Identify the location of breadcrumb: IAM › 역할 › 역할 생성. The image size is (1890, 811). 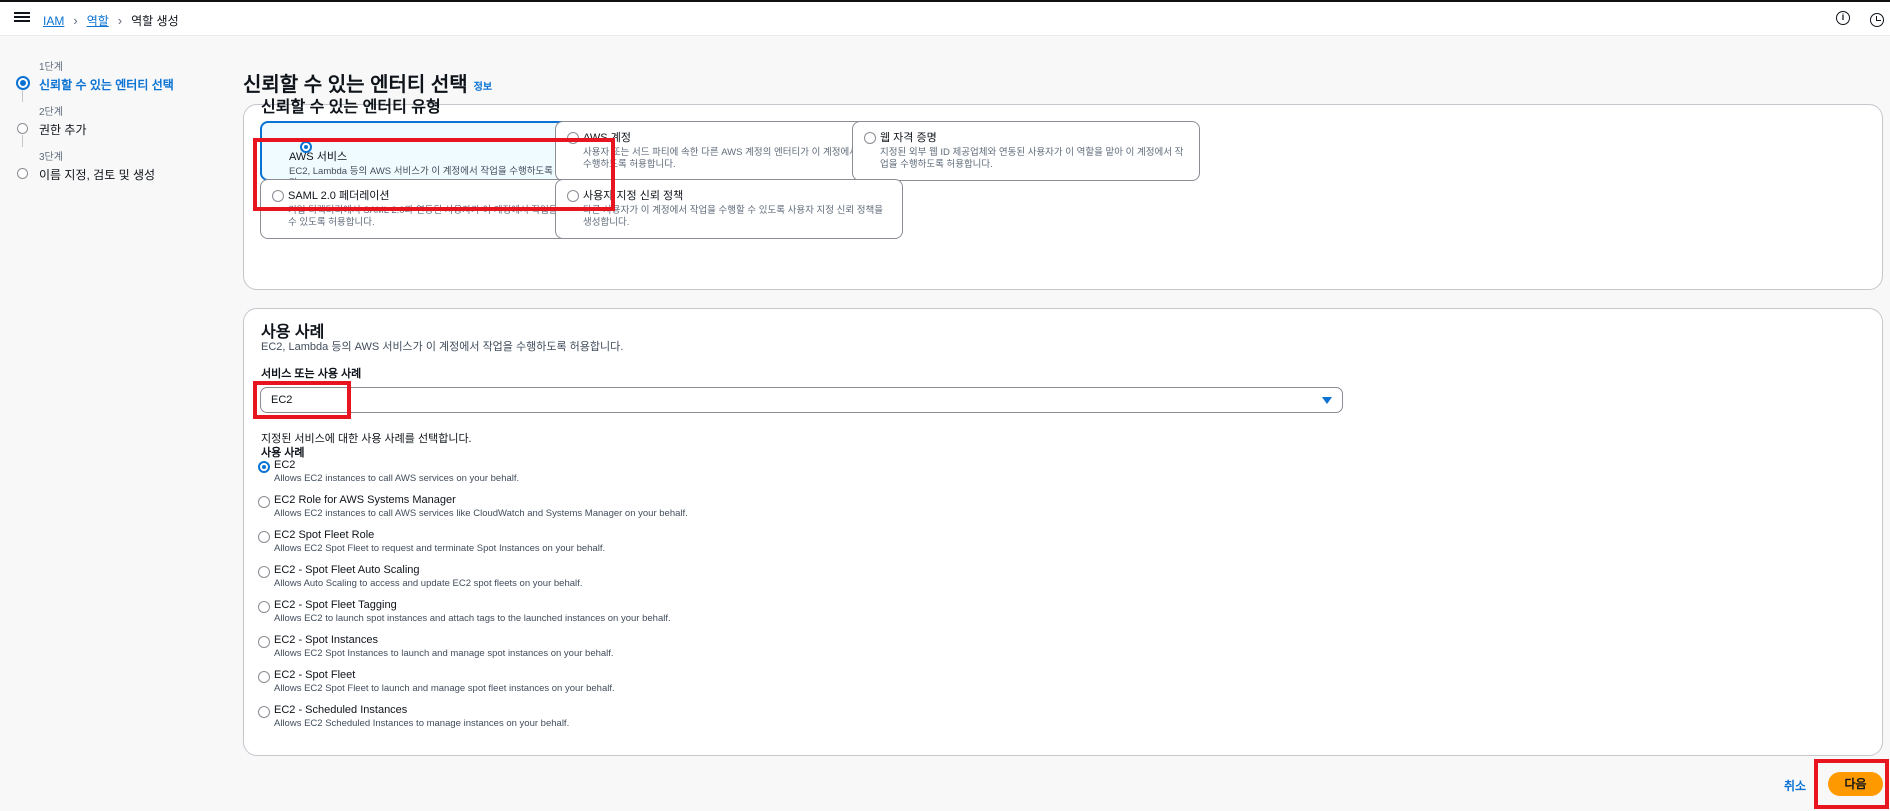
(111, 20).